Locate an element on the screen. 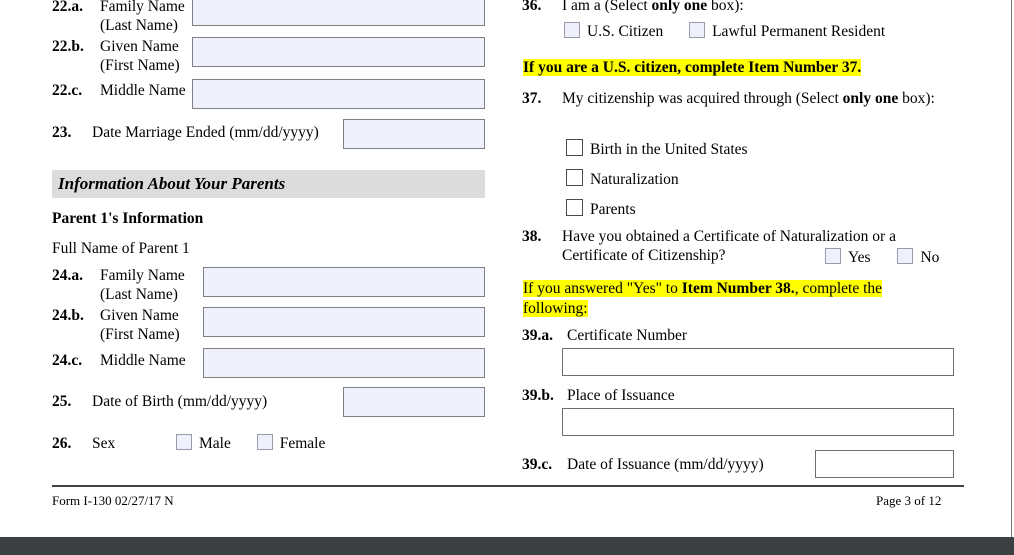 The height and width of the screenshot is (555, 1014). checkbox-label-no: No is located at coordinates (930, 257).